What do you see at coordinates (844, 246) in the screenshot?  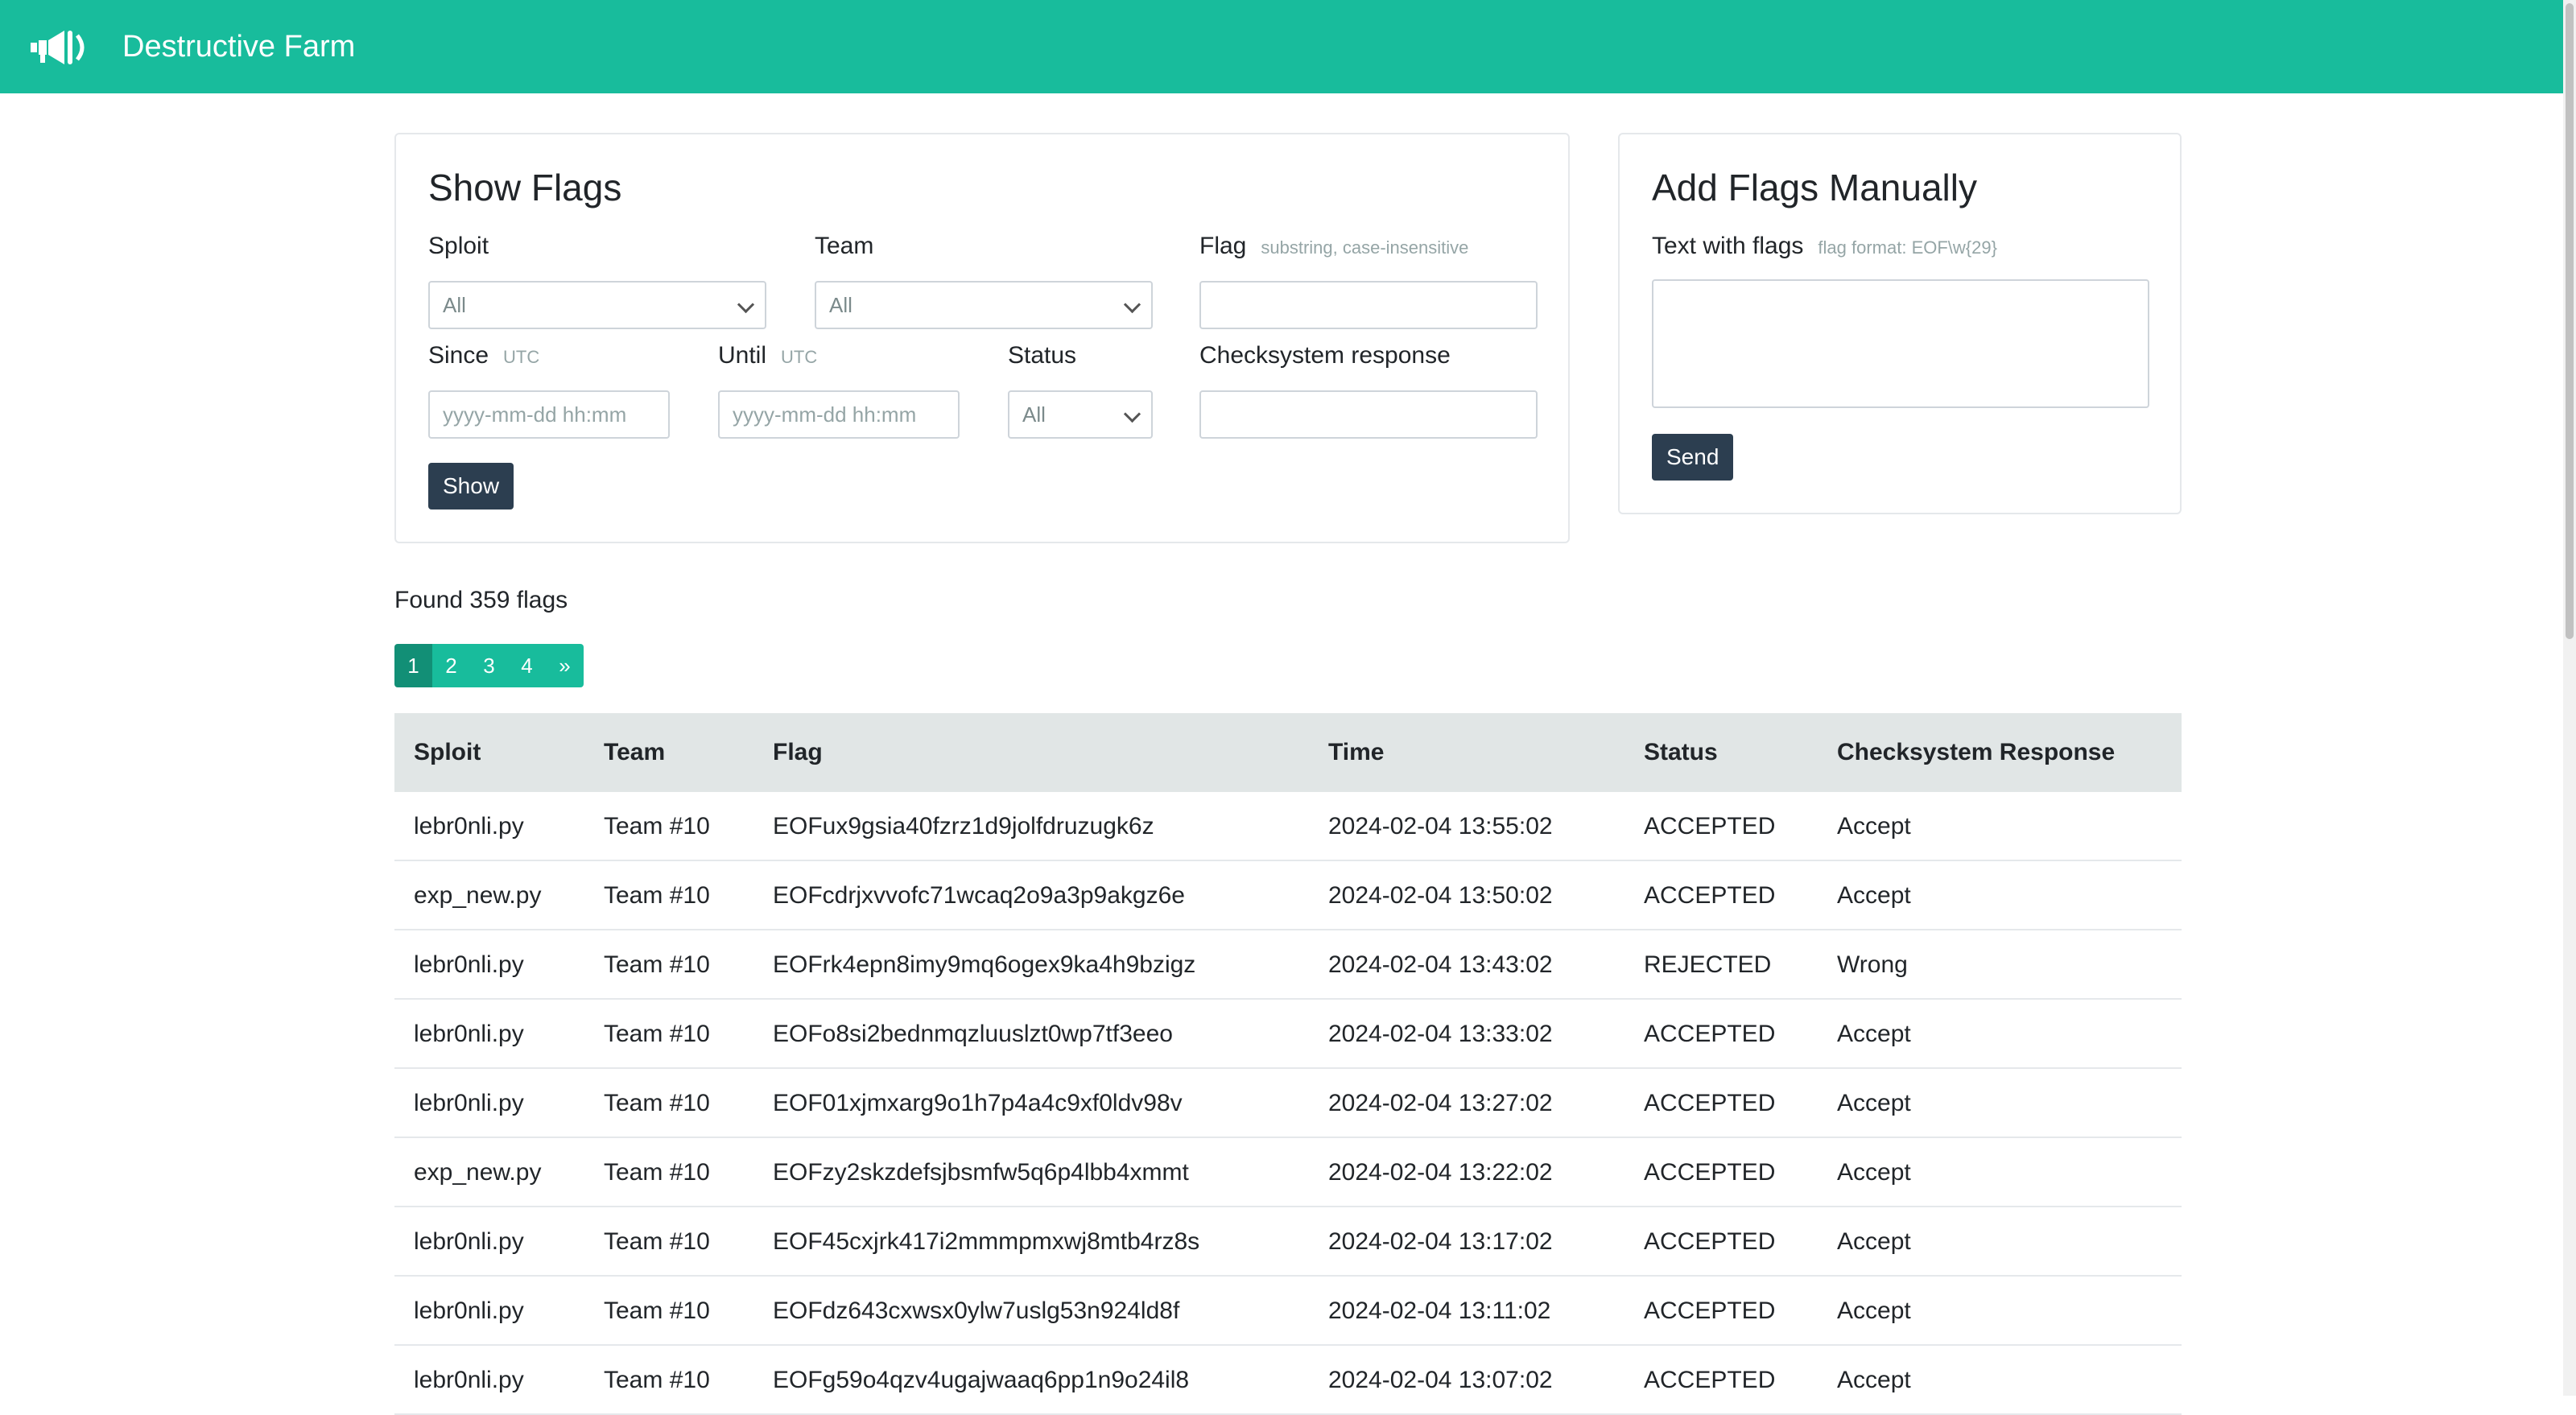 I see `team-label: Team` at bounding box center [844, 246].